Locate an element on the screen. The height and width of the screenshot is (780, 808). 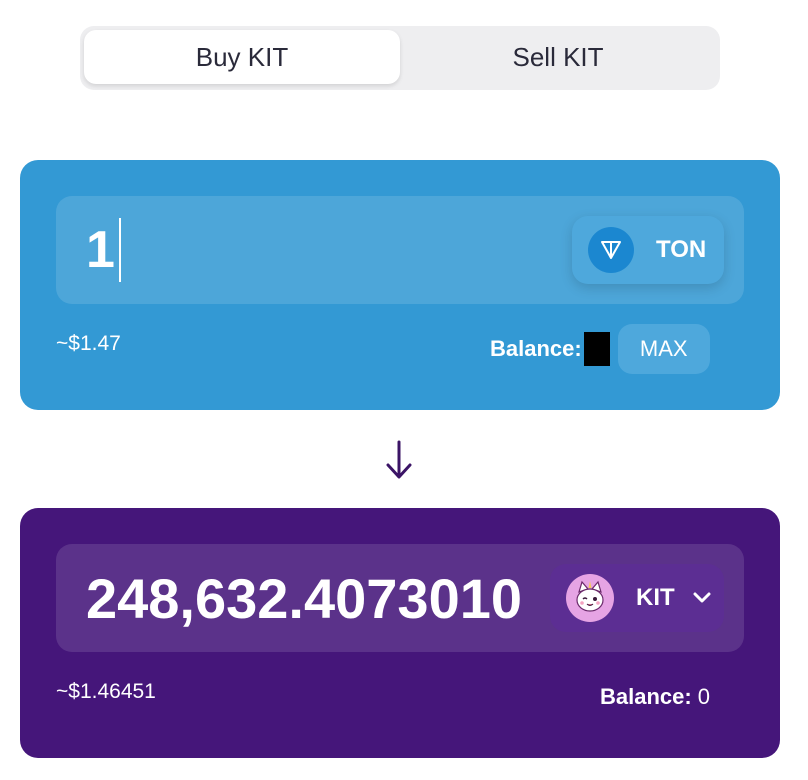
receive-token-selector: KIT is located at coordinates (637, 598).